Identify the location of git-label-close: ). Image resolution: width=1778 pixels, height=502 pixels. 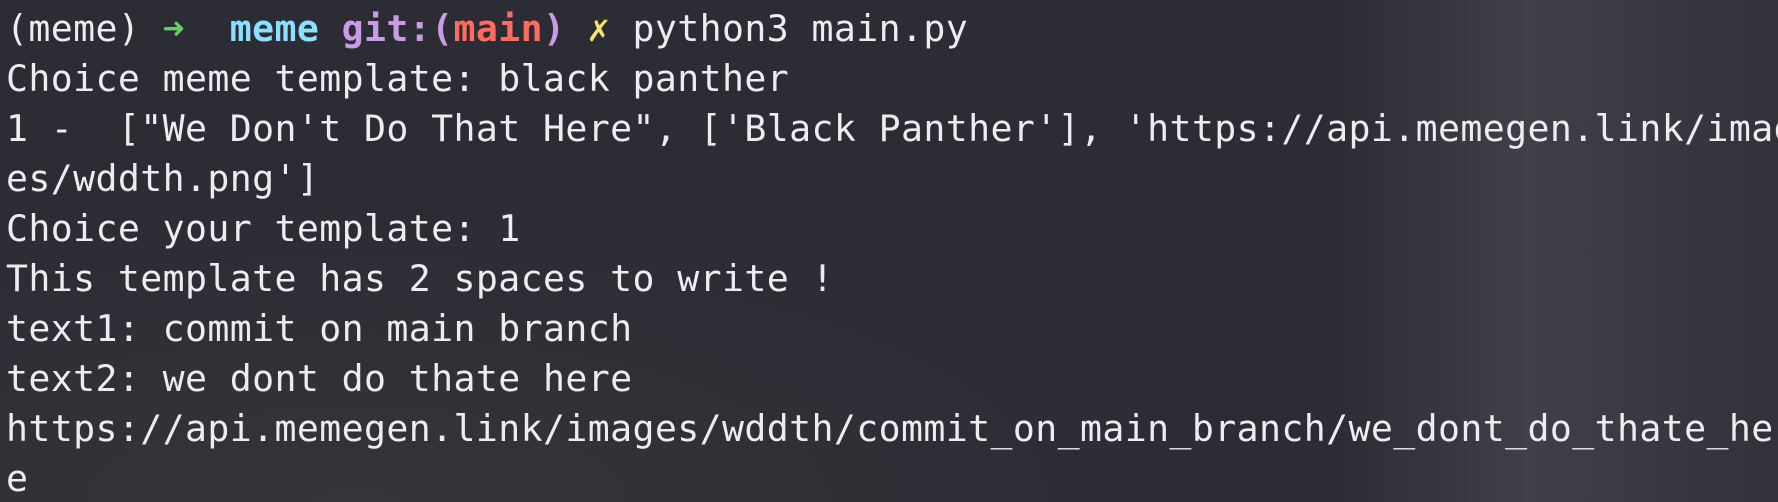
(554, 28).